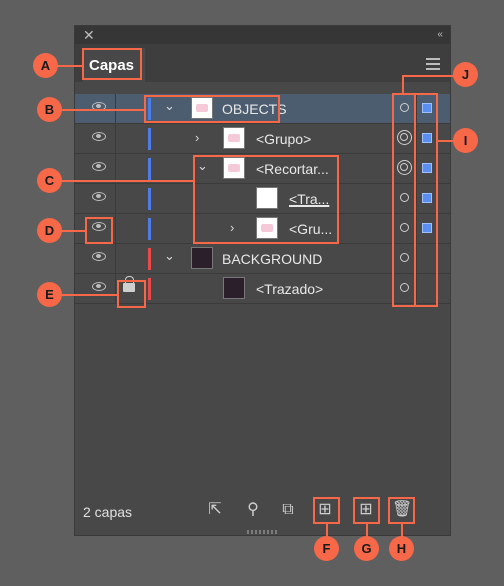  Describe the element at coordinates (99, 230) in the screenshot. I see `highlight-d` at that location.